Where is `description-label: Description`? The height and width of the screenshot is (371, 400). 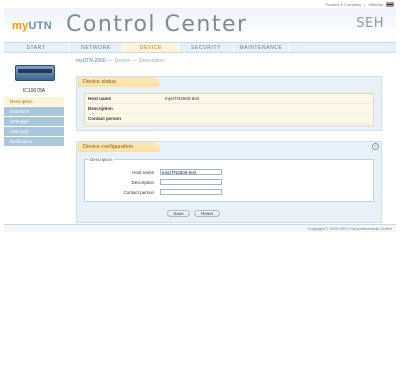
description-label: Description is located at coordinates (142, 182).